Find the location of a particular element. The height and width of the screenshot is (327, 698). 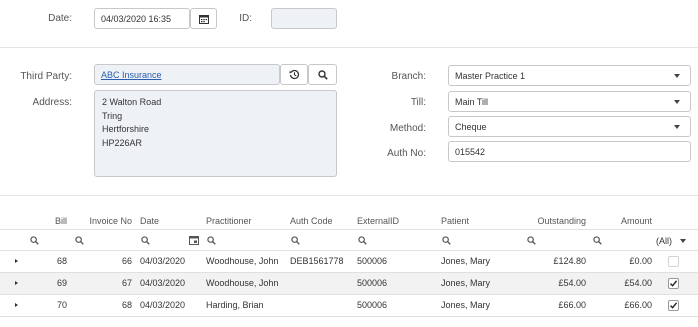

cell-invoice-no: 67 is located at coordinates (126, 283).